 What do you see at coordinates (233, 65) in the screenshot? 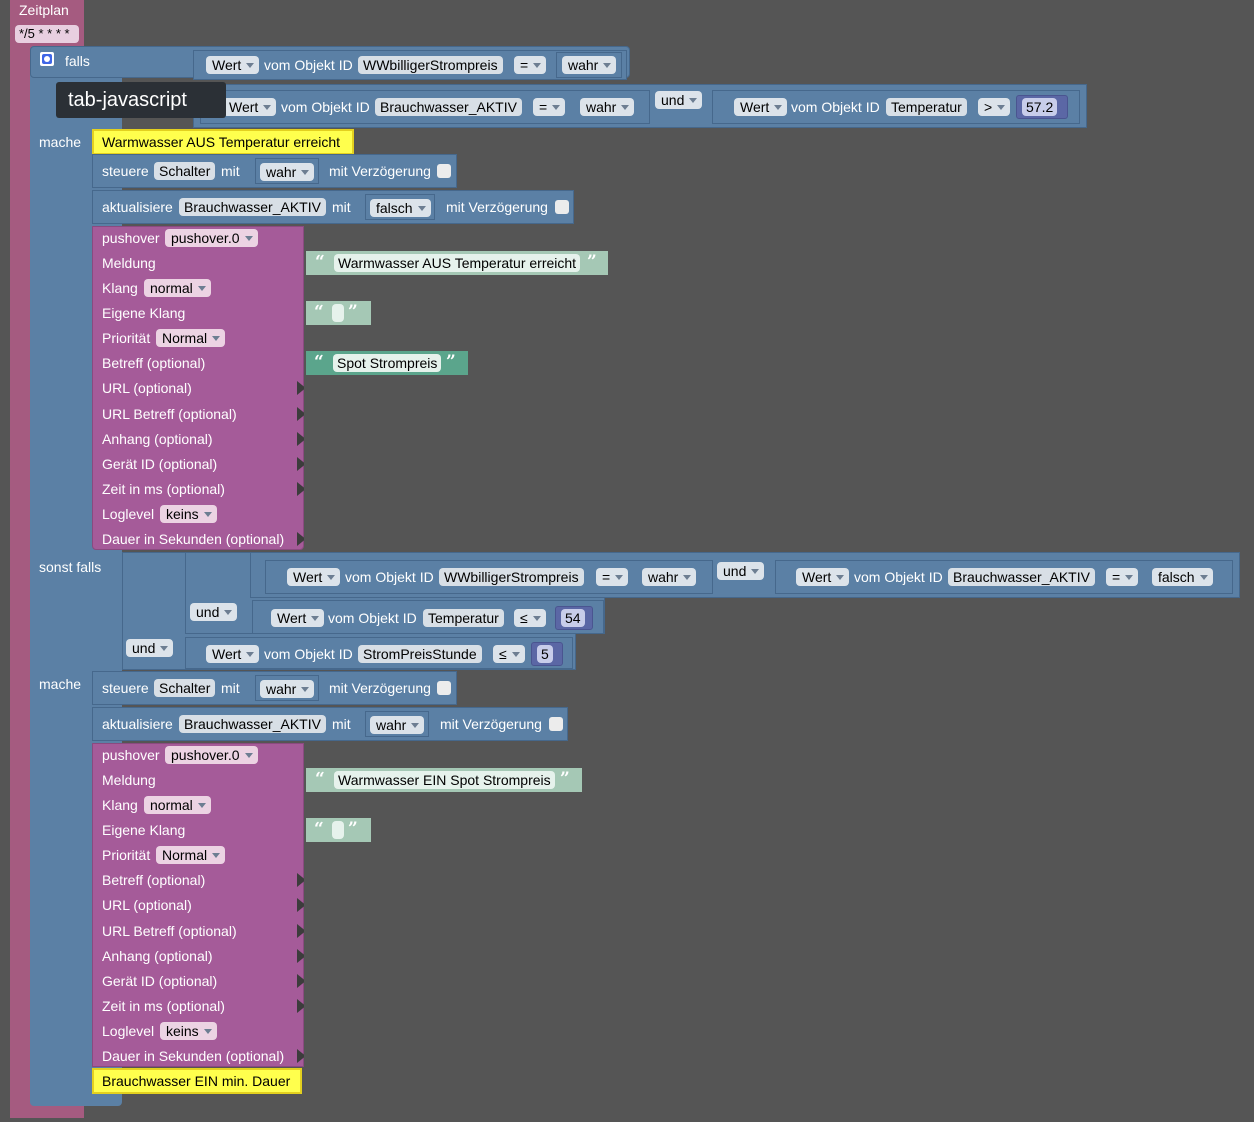
I see `wert-dropdown-1: Wert` at bounding box center [233, 65].